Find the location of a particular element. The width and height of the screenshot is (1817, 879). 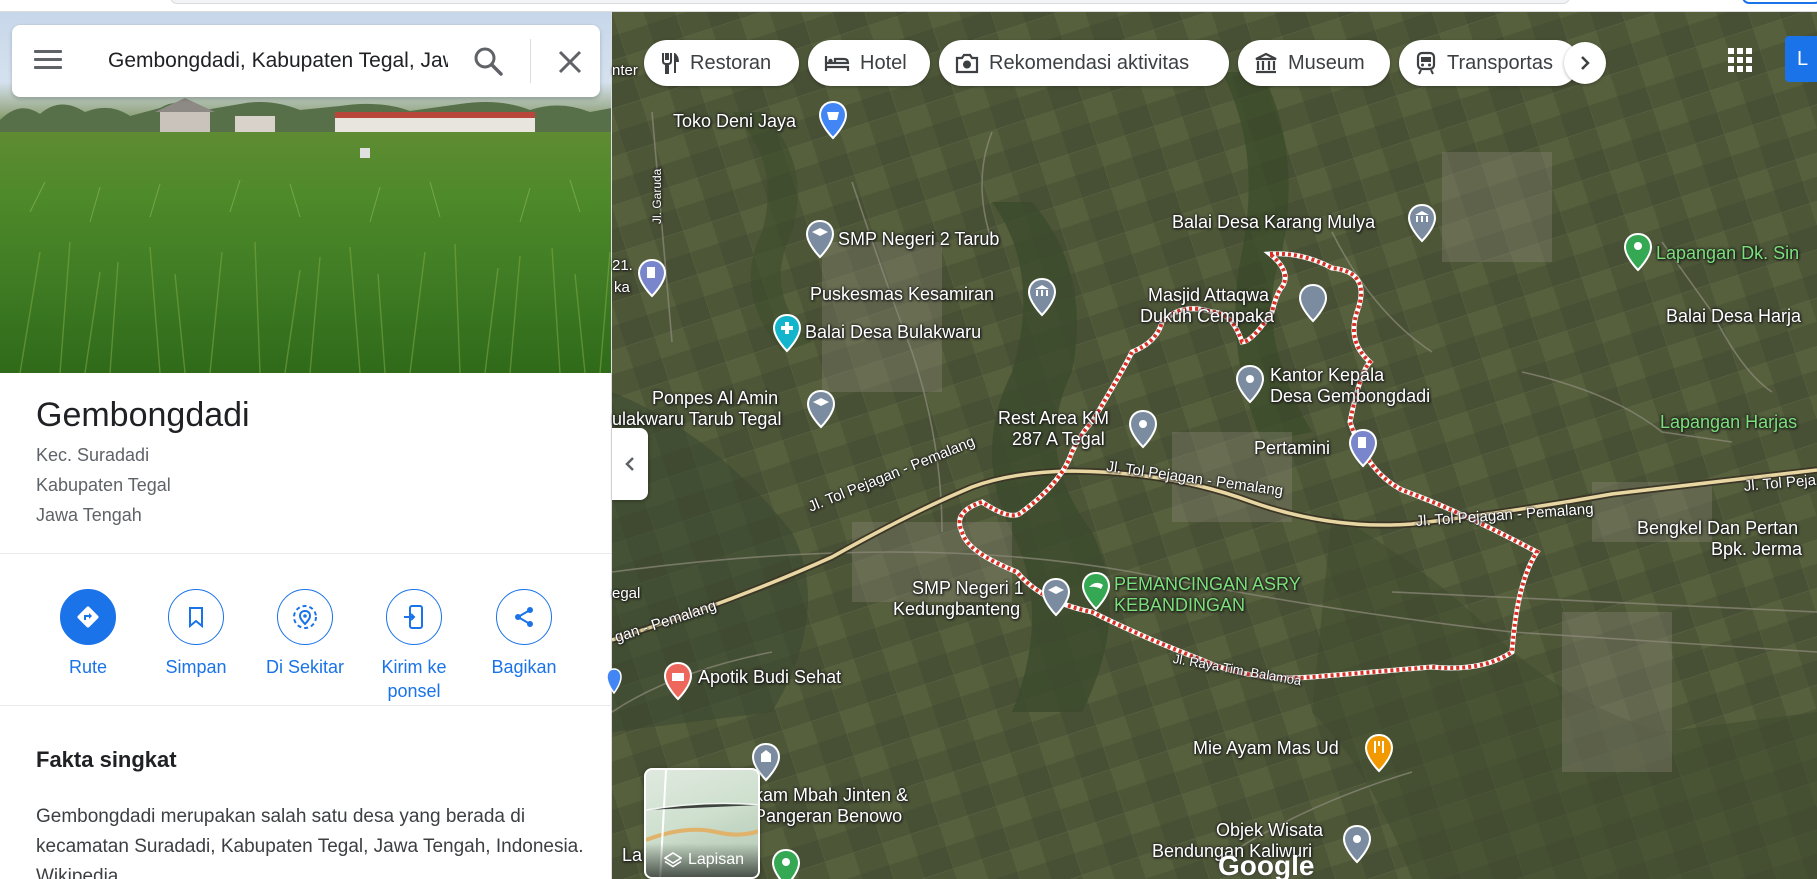

nearby-icon is located at coordinates (305, 617).